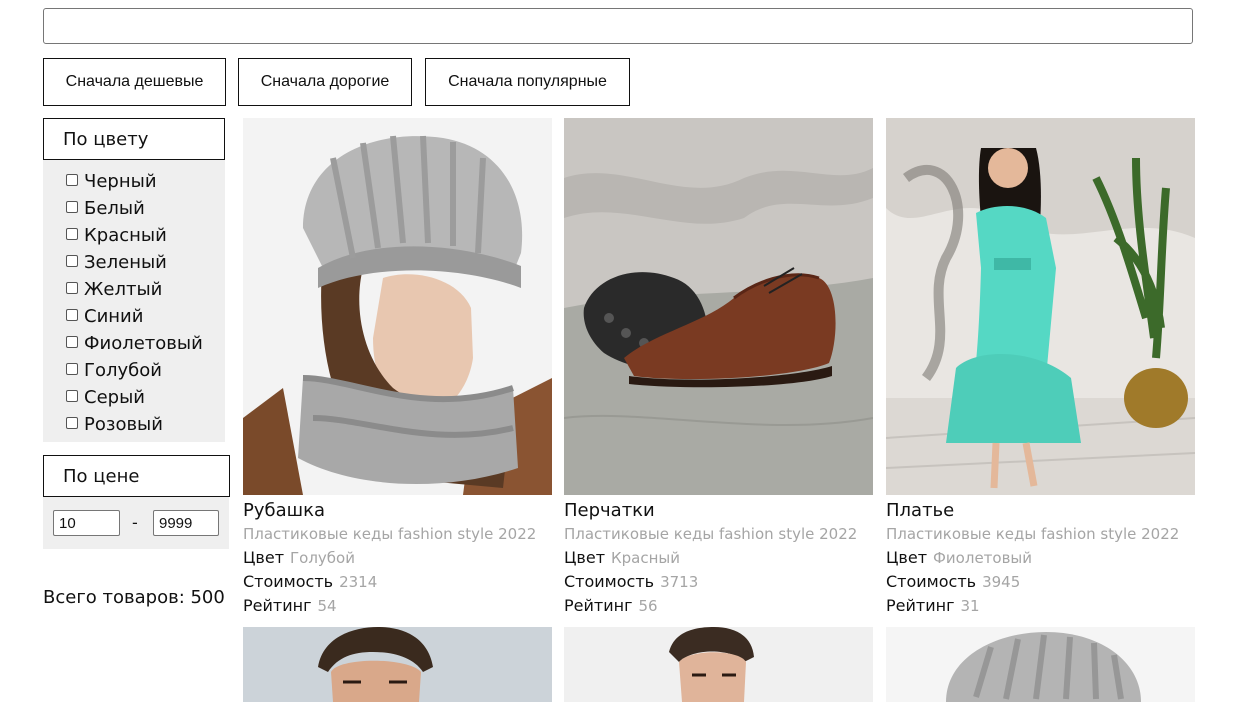 The height and width of the screenshot is (702, 1246). I want to click on color-option-label: Фиолетовый, so click(143, 343).